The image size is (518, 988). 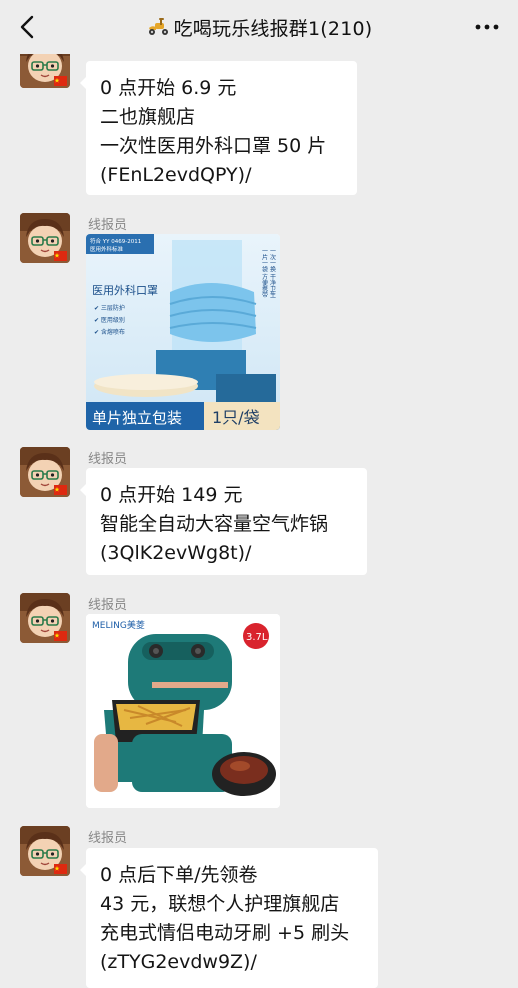 I want to click on message-line: 充电式情侣电动牙刷 +5 刷头, so click(x=225, y=933).